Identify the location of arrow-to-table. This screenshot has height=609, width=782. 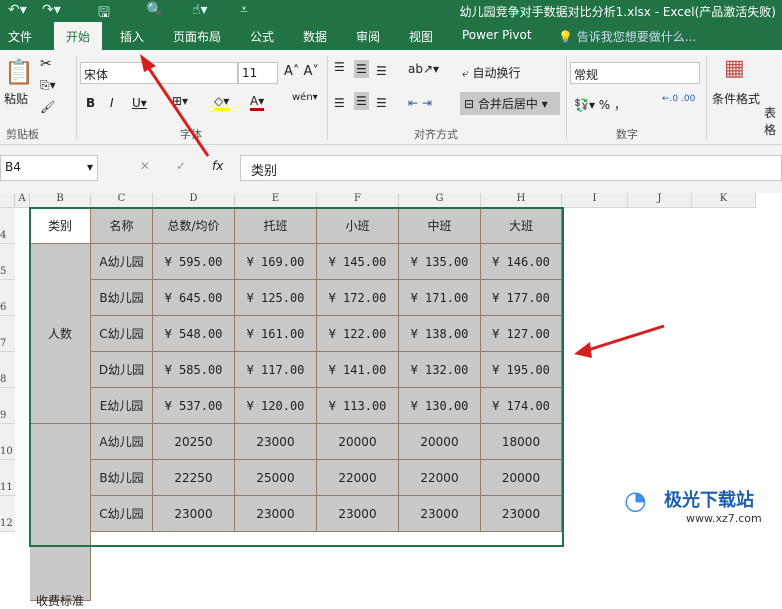
(626, 338).